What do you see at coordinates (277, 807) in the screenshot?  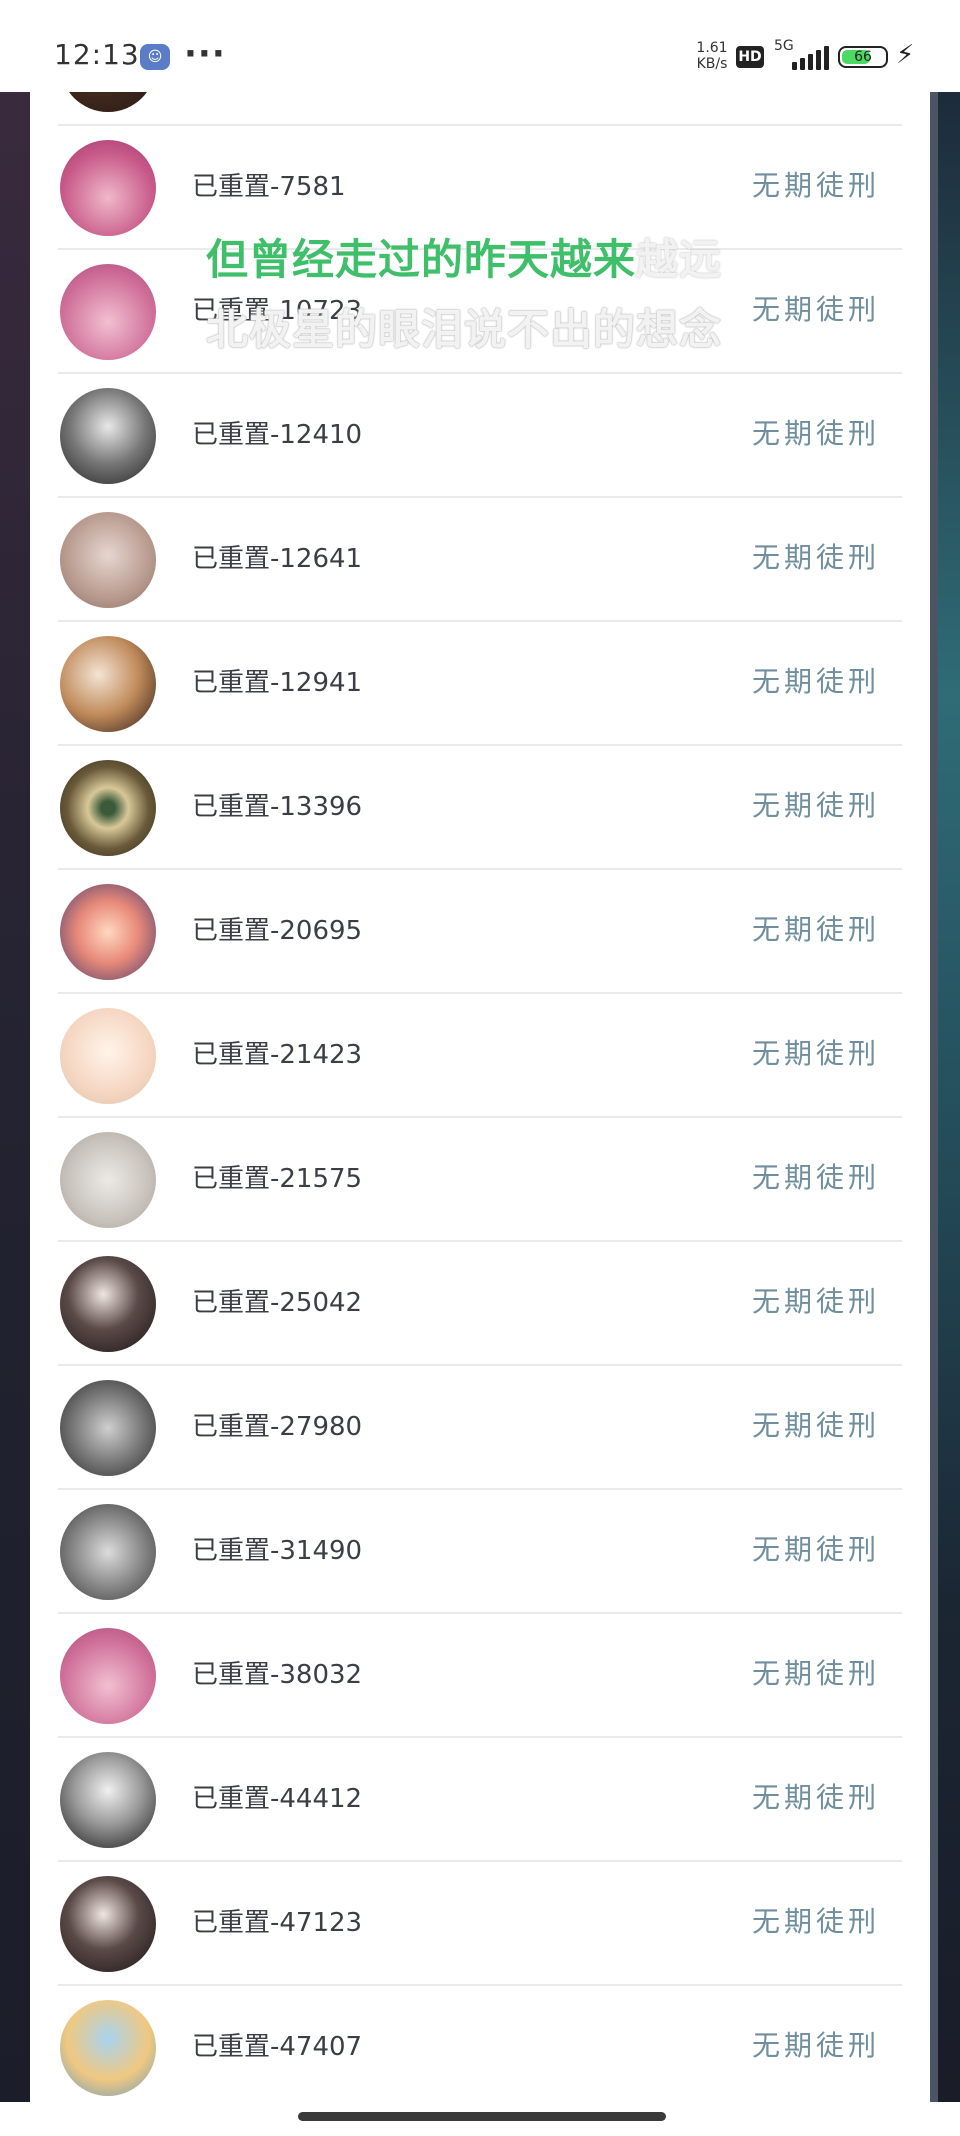 I see `user-name: 已重置-13396` at bounding box center [277, 807].